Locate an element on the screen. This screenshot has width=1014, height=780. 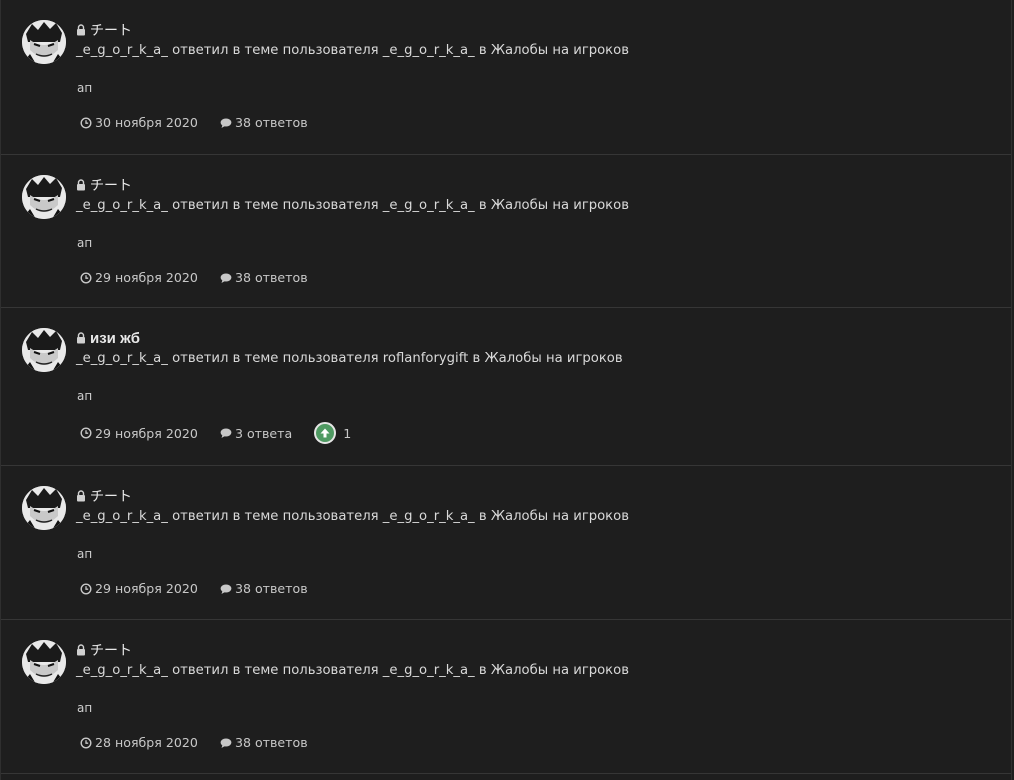
upvote-icon is located at coordinates (325, 433).